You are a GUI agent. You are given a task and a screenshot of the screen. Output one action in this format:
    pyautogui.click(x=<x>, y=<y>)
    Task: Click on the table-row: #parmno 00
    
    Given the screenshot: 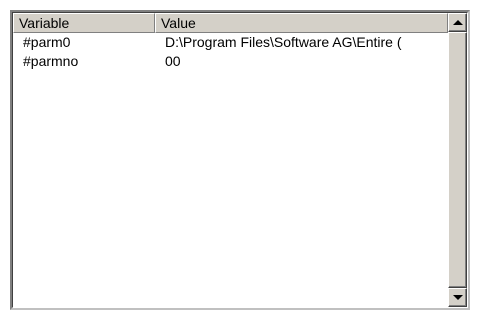 What is the action you would take?
    pyautogui.click(x=230, y=61)
    